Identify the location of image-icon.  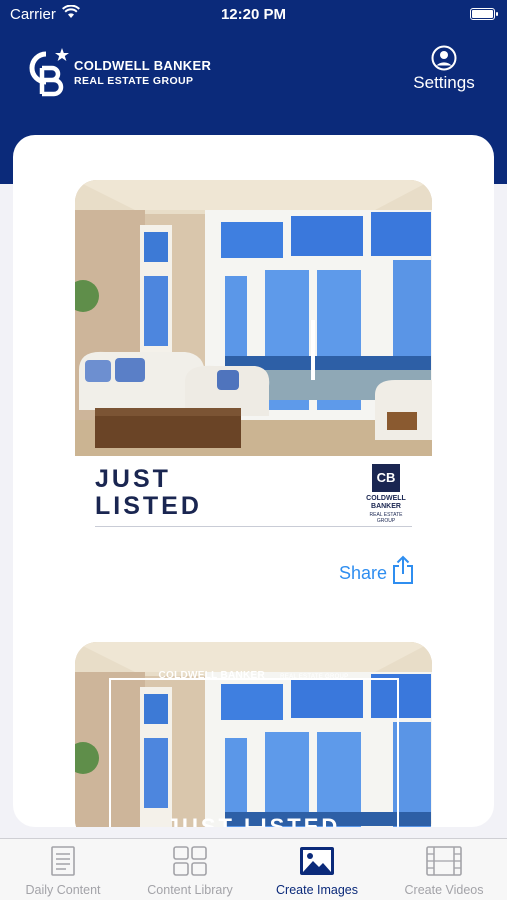
(317, 861).